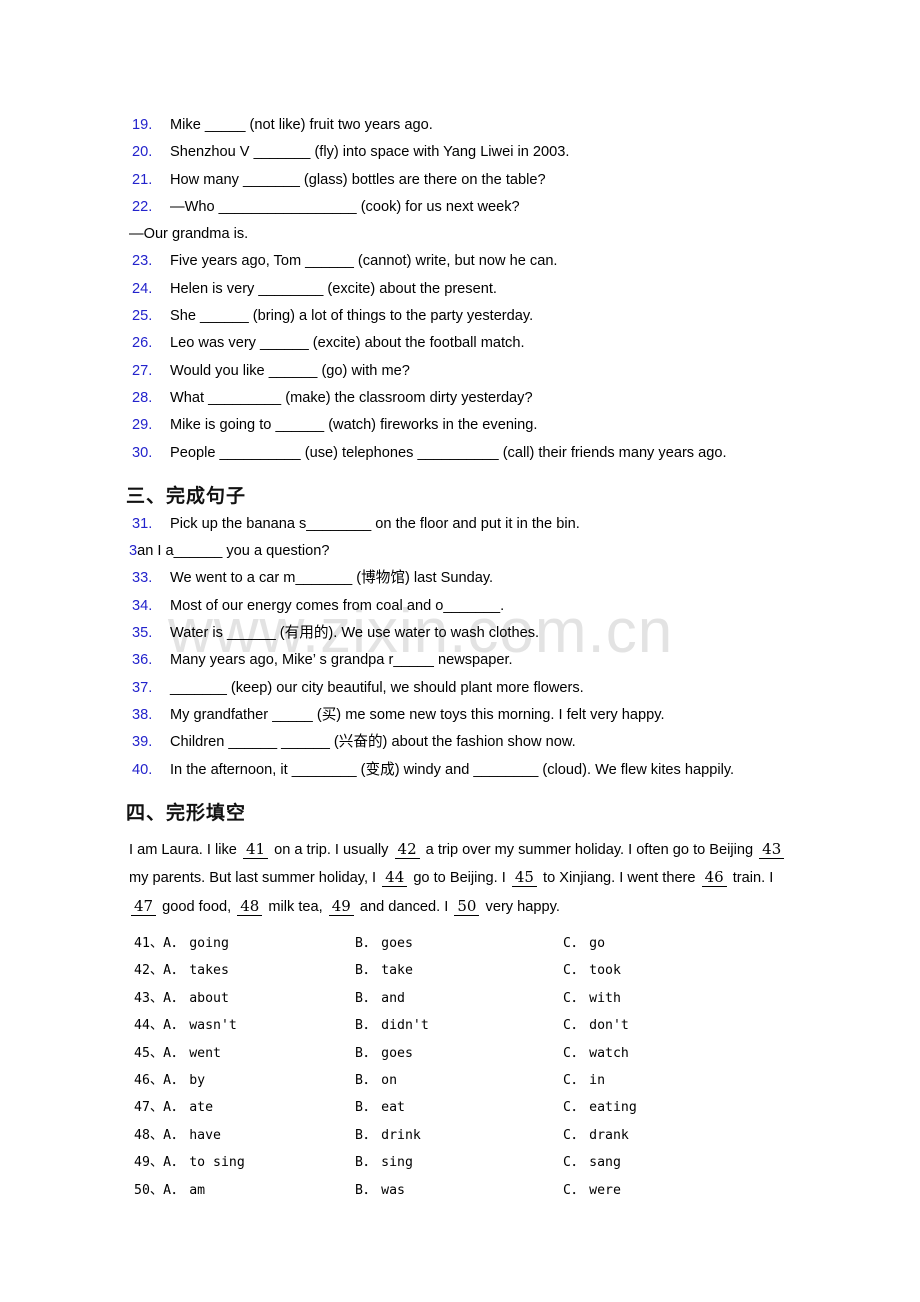 The image size is (920, 1302). Describe the element at coordinates (169, 1080) in the screenshot. I see `option-choice-a: 46、A． by` at that location.